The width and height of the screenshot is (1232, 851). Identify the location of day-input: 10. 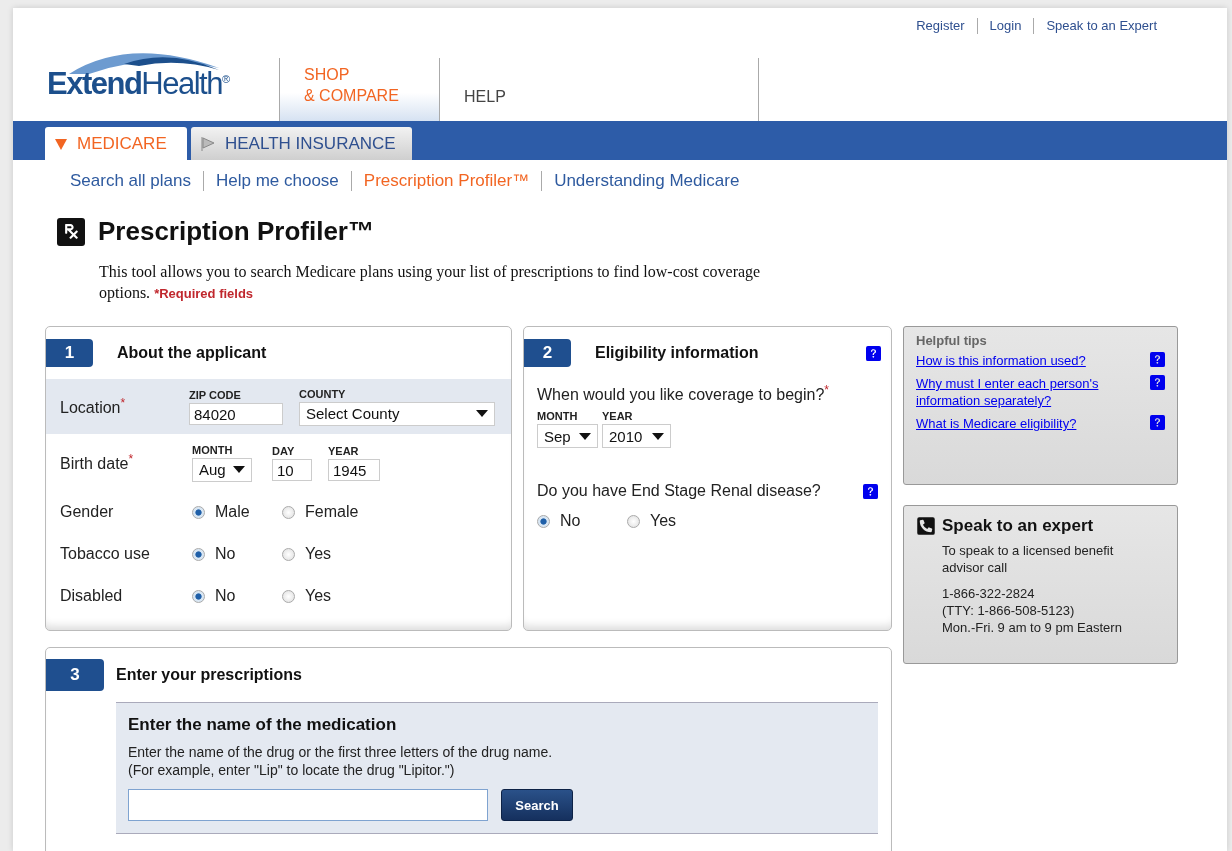
(292, 469).